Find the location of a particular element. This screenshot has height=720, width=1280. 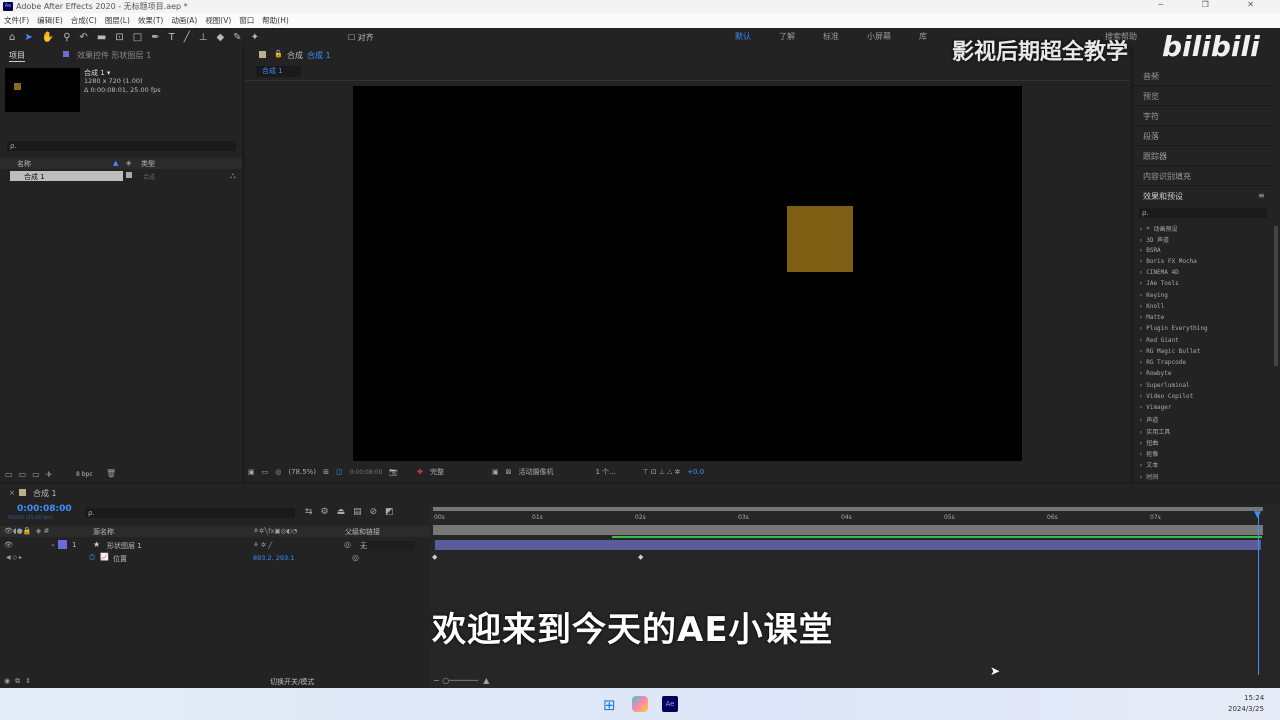

quality-dropdown: 完整 is located at coordinates (457, 472).